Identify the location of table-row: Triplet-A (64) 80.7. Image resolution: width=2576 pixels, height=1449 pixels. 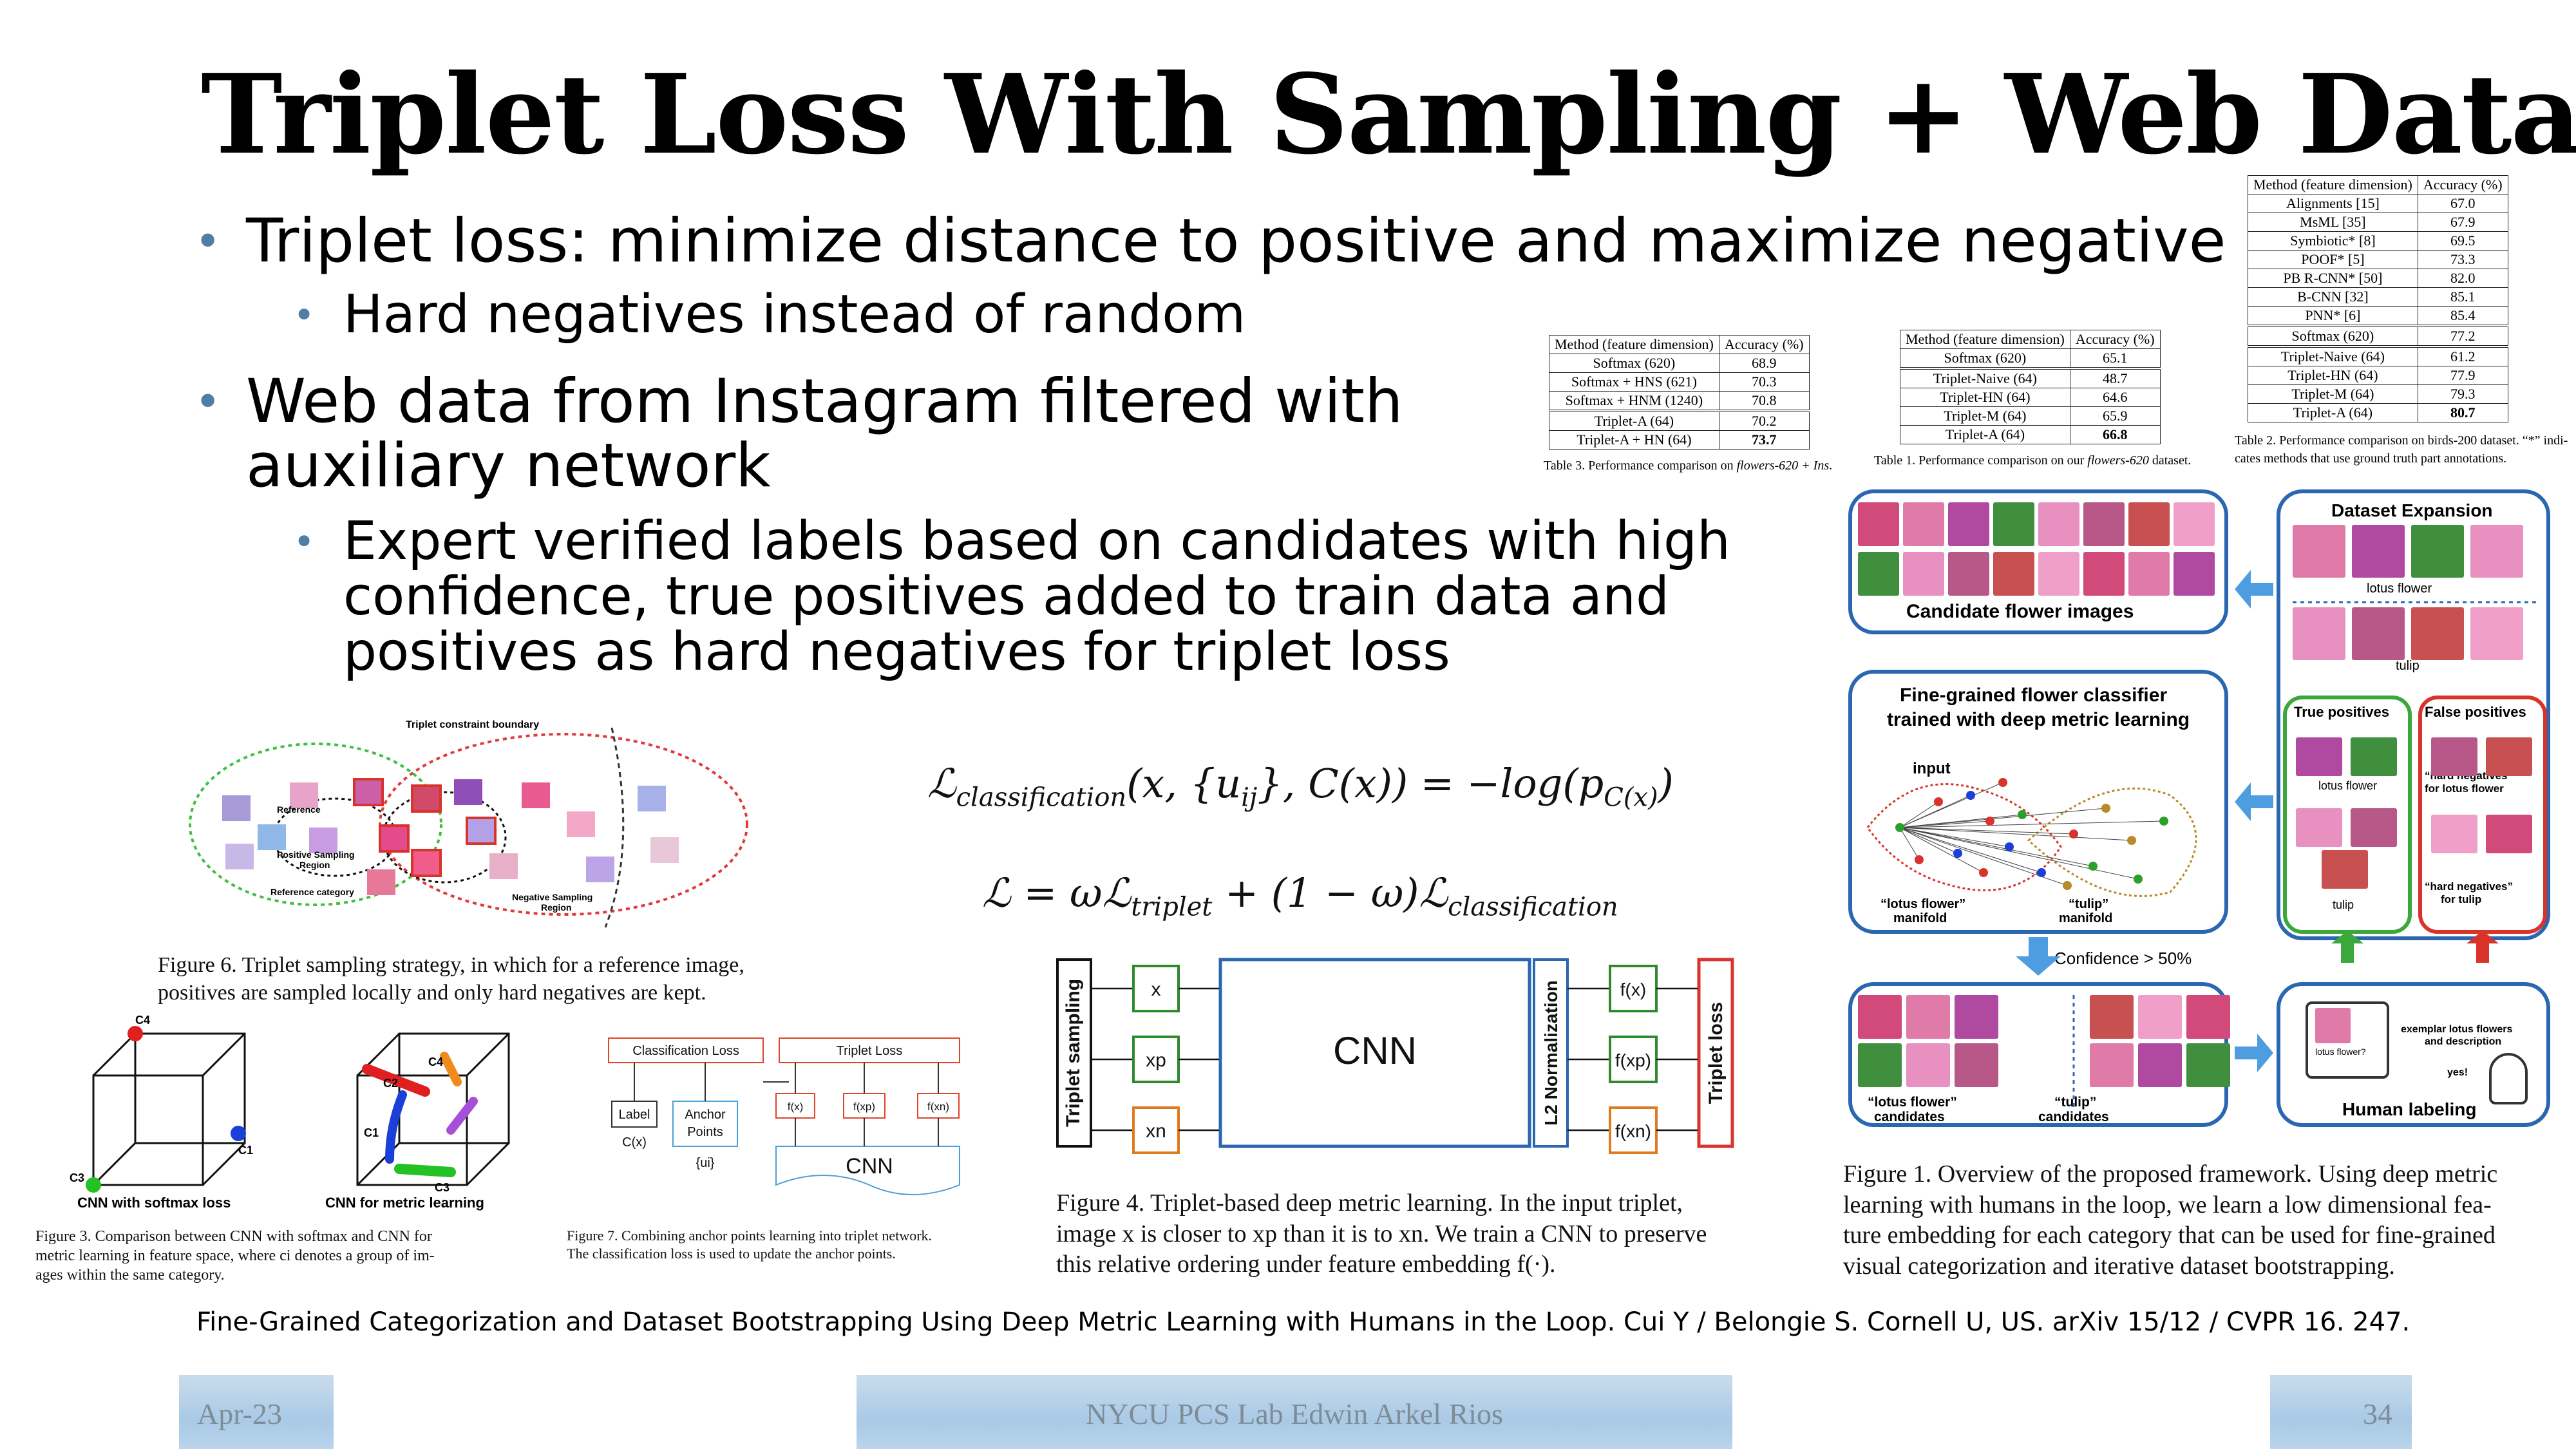
(2378, 413).